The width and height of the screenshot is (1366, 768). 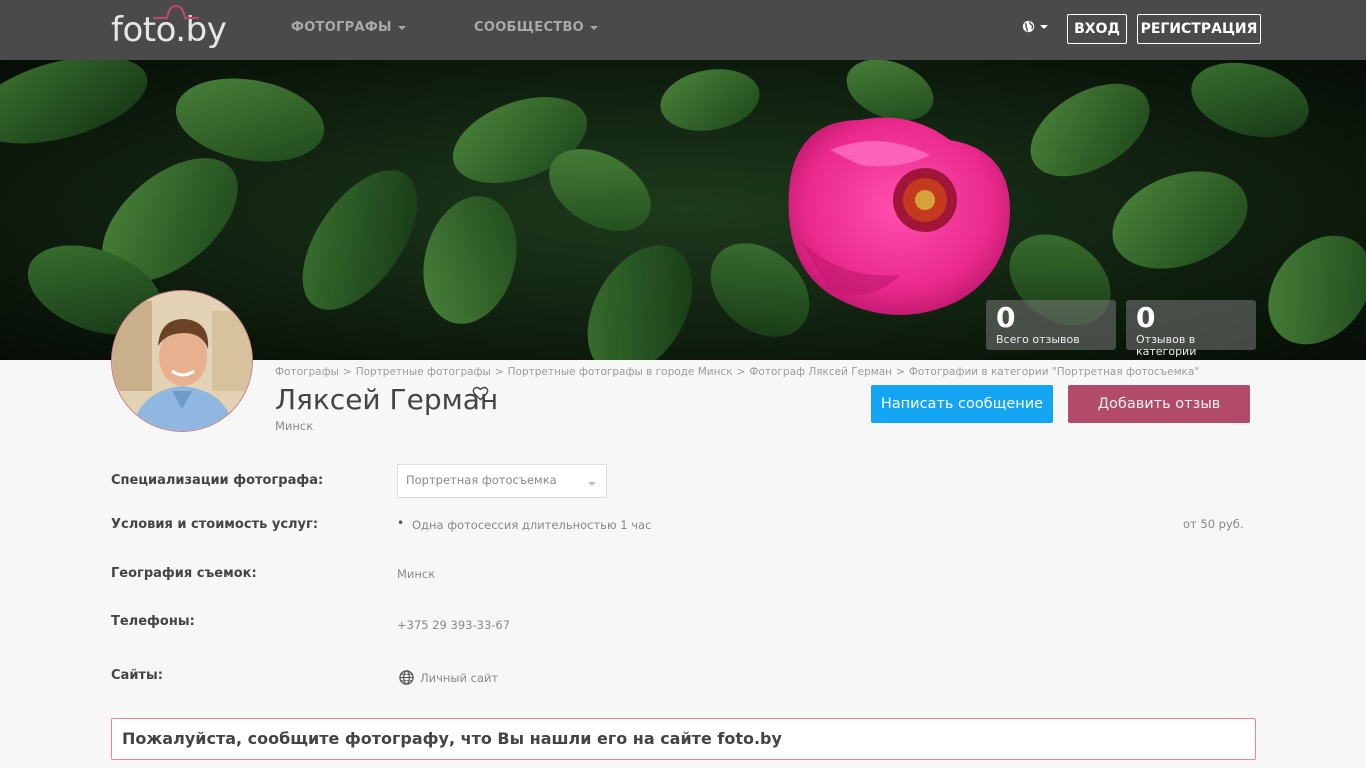 I want to click on register-button: РЕГИСТРАЦИЯ, so click(x=1199, y=29).